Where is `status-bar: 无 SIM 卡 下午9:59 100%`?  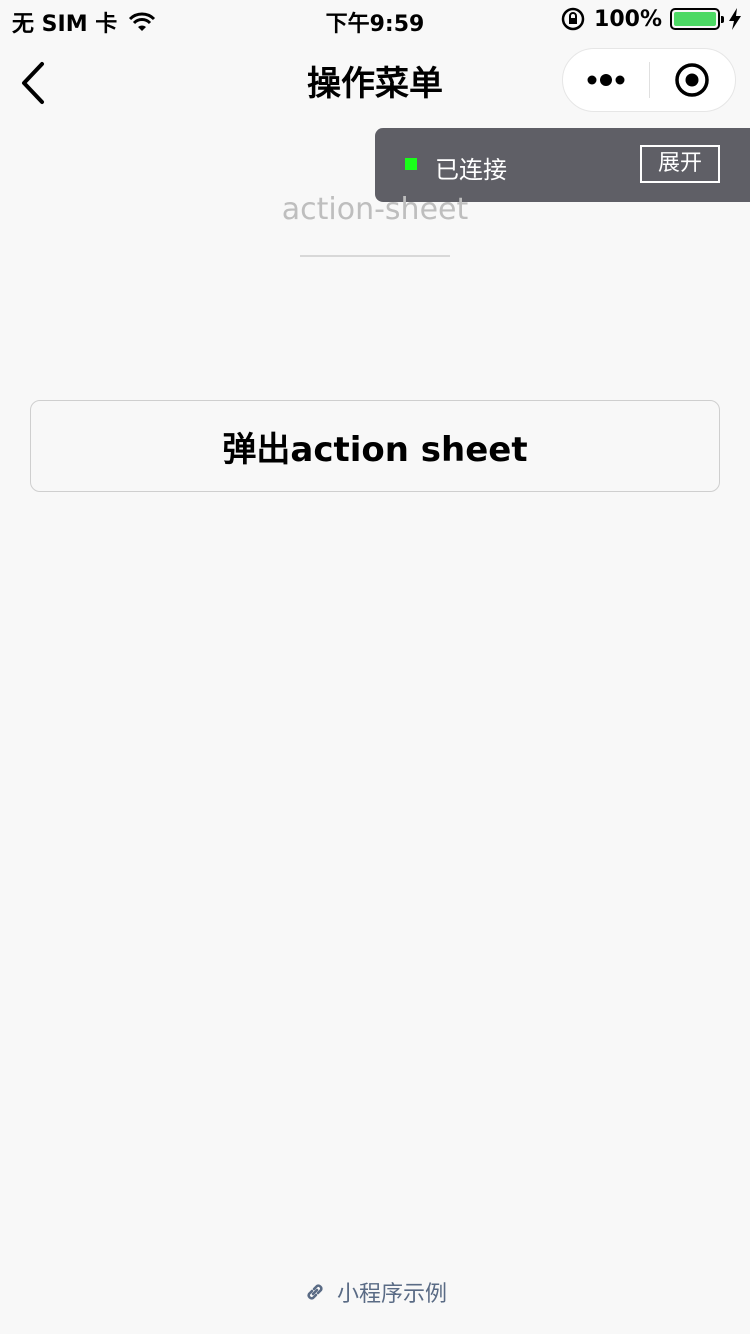 status-bar: 无 SIM 卡 下午9:59 100% is located at coordinates (375, 20).